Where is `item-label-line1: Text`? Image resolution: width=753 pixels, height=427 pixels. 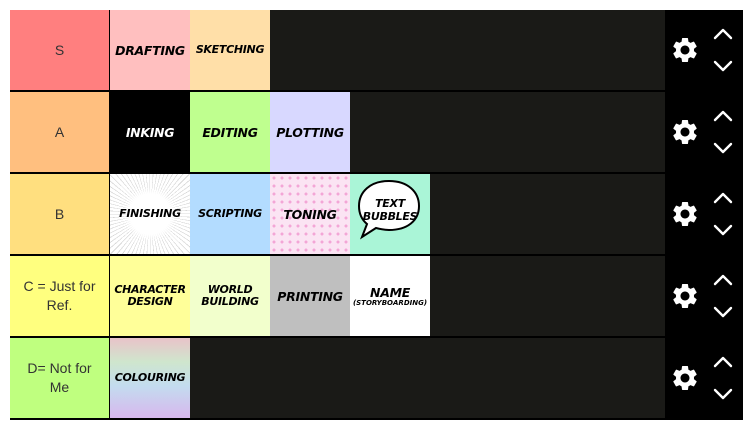 item-label-line1: Text is located at coordinates (390, 203).